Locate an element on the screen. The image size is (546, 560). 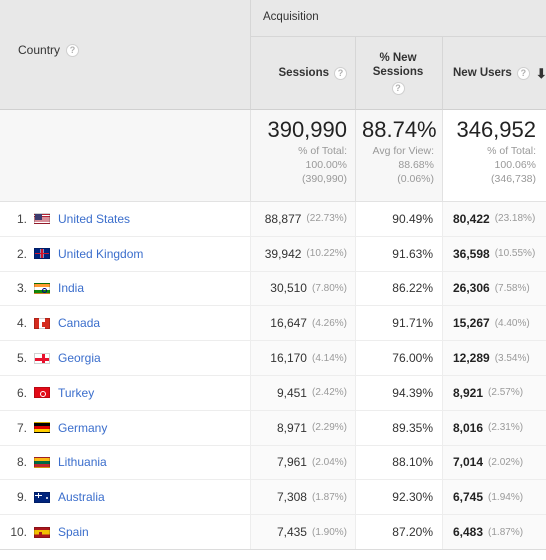
row-cell-sessions: 7,308 (1.87%) is located at coordinates (302, 498).